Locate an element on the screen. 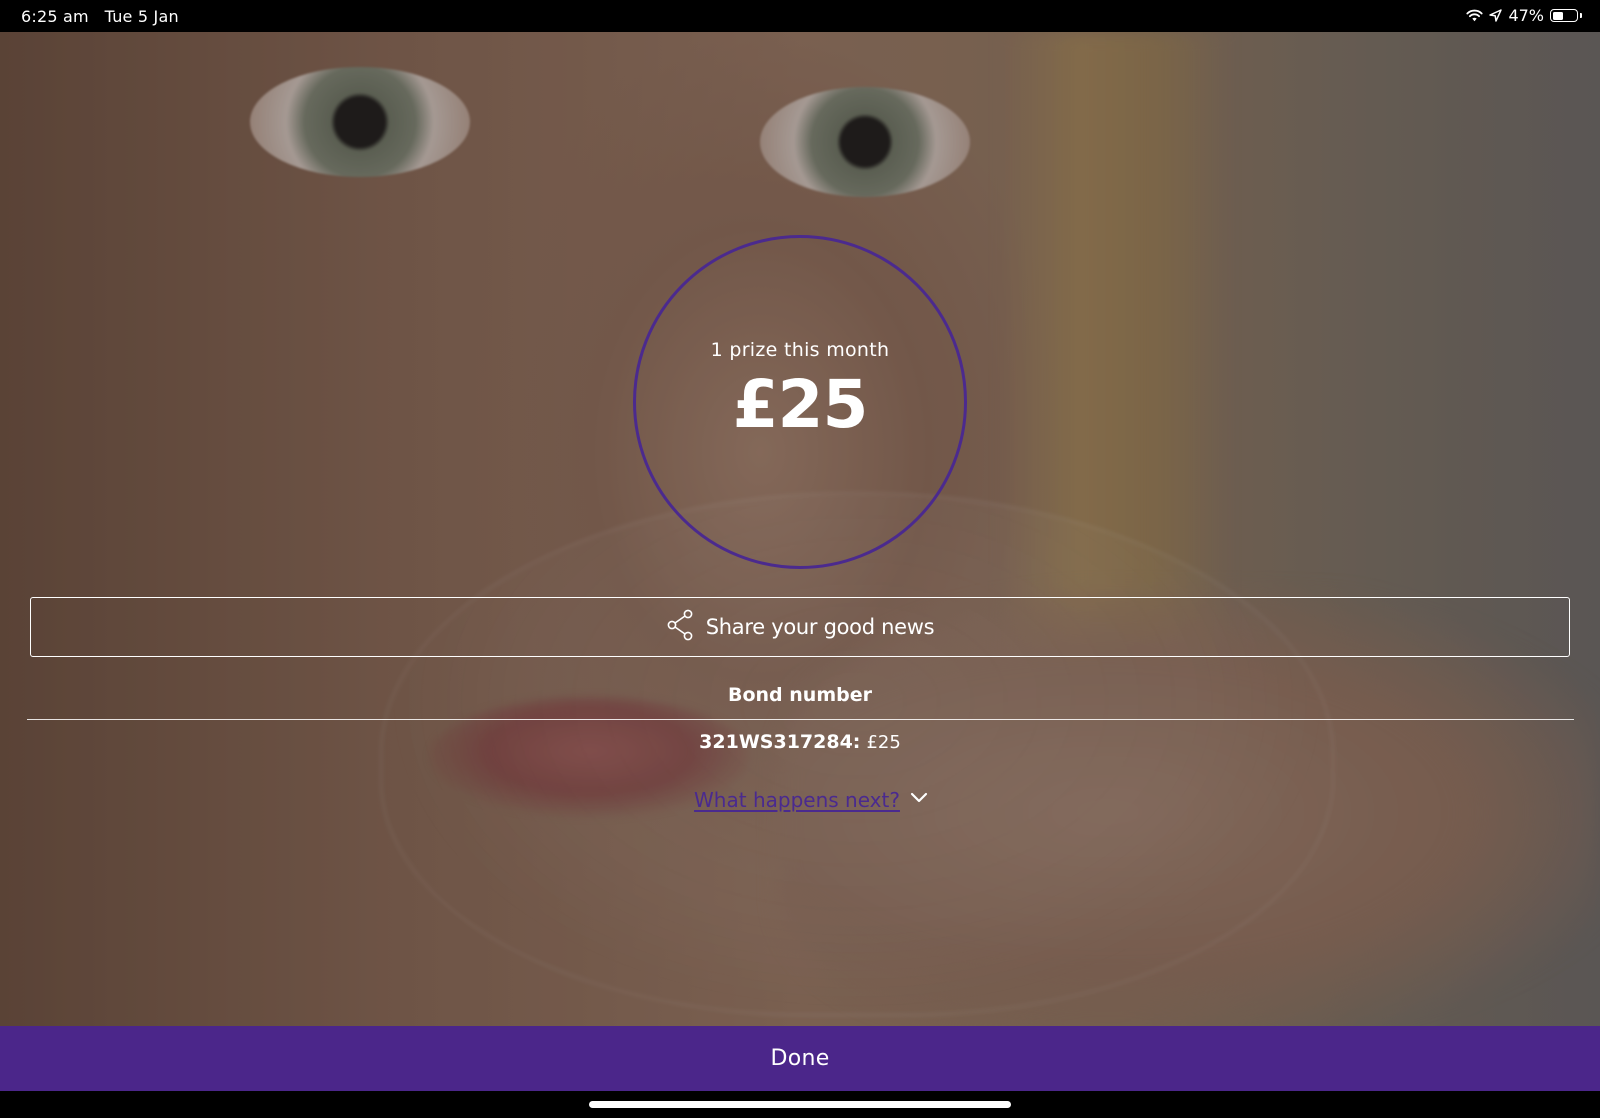  bond-number: 321WS317284: is located at coordinates (780, 742).